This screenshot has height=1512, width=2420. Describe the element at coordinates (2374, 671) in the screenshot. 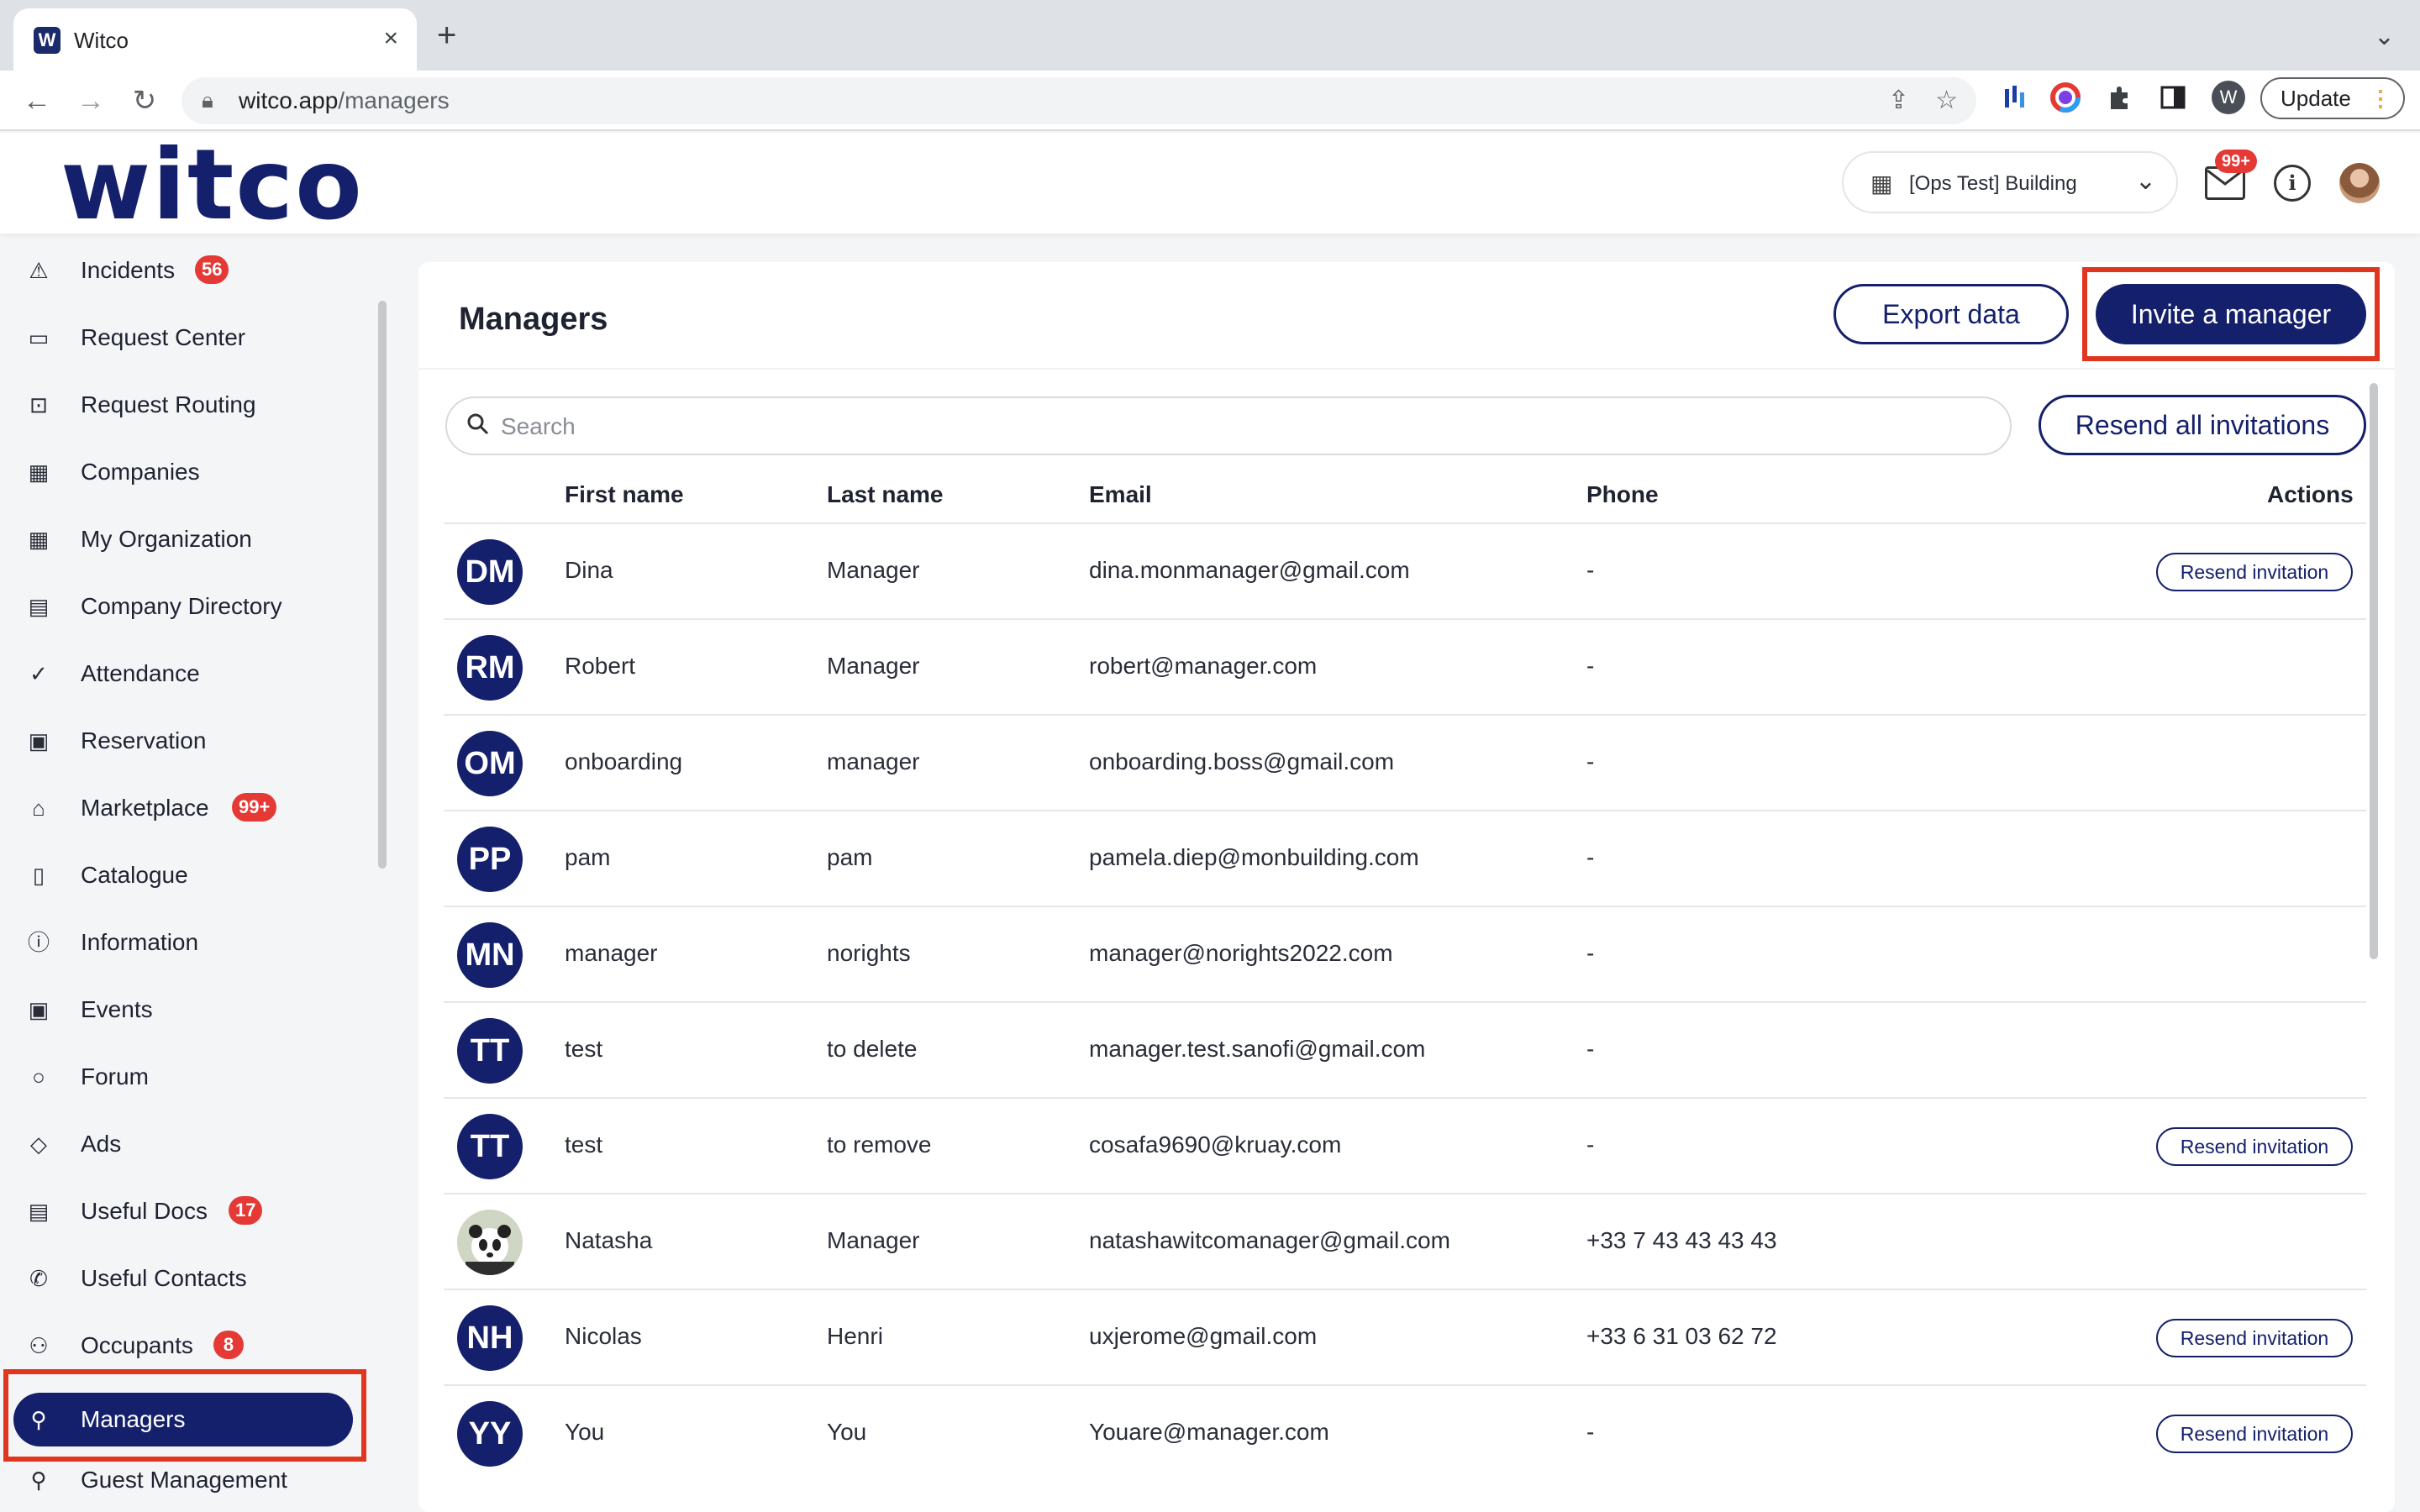

I see `main-scrollbar` at that location.